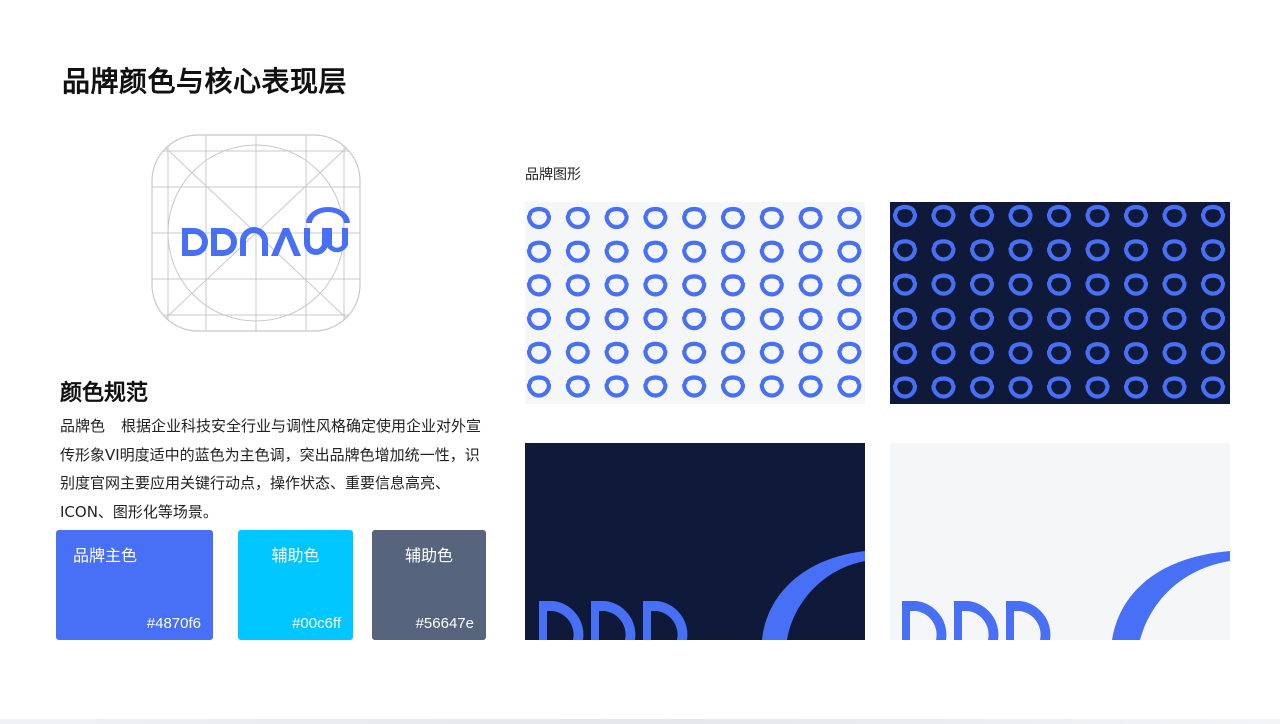 This screenshot has height=724, width=1280. I want to click on logo-construction-grid, so click(256, 233).